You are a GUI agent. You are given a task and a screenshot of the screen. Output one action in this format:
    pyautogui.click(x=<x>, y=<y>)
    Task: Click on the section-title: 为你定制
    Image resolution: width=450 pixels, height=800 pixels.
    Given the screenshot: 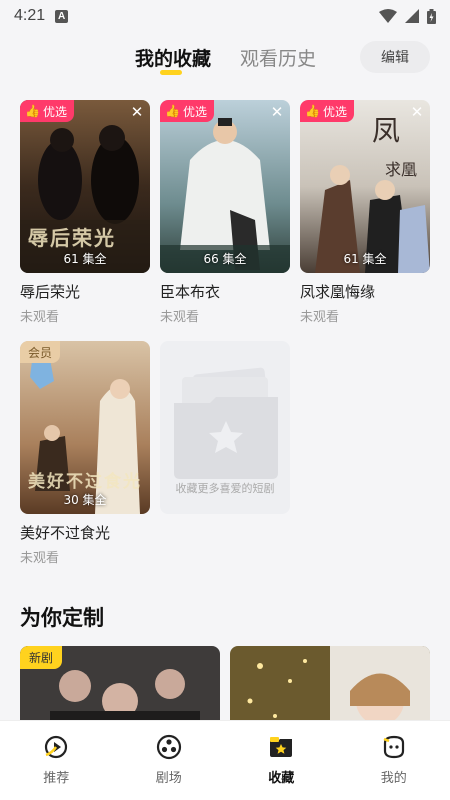 What is the action you would take?
    pyautogui.click(x=62, y=618)
    